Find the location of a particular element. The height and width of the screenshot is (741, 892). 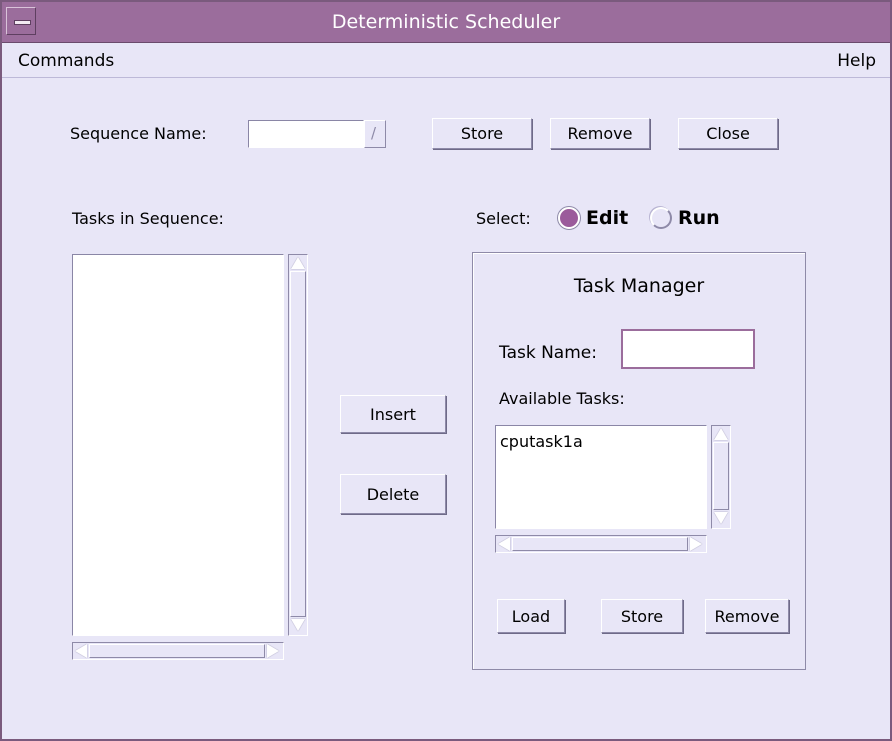

sequence-dropdown-button is located at coordinates (375, 134).